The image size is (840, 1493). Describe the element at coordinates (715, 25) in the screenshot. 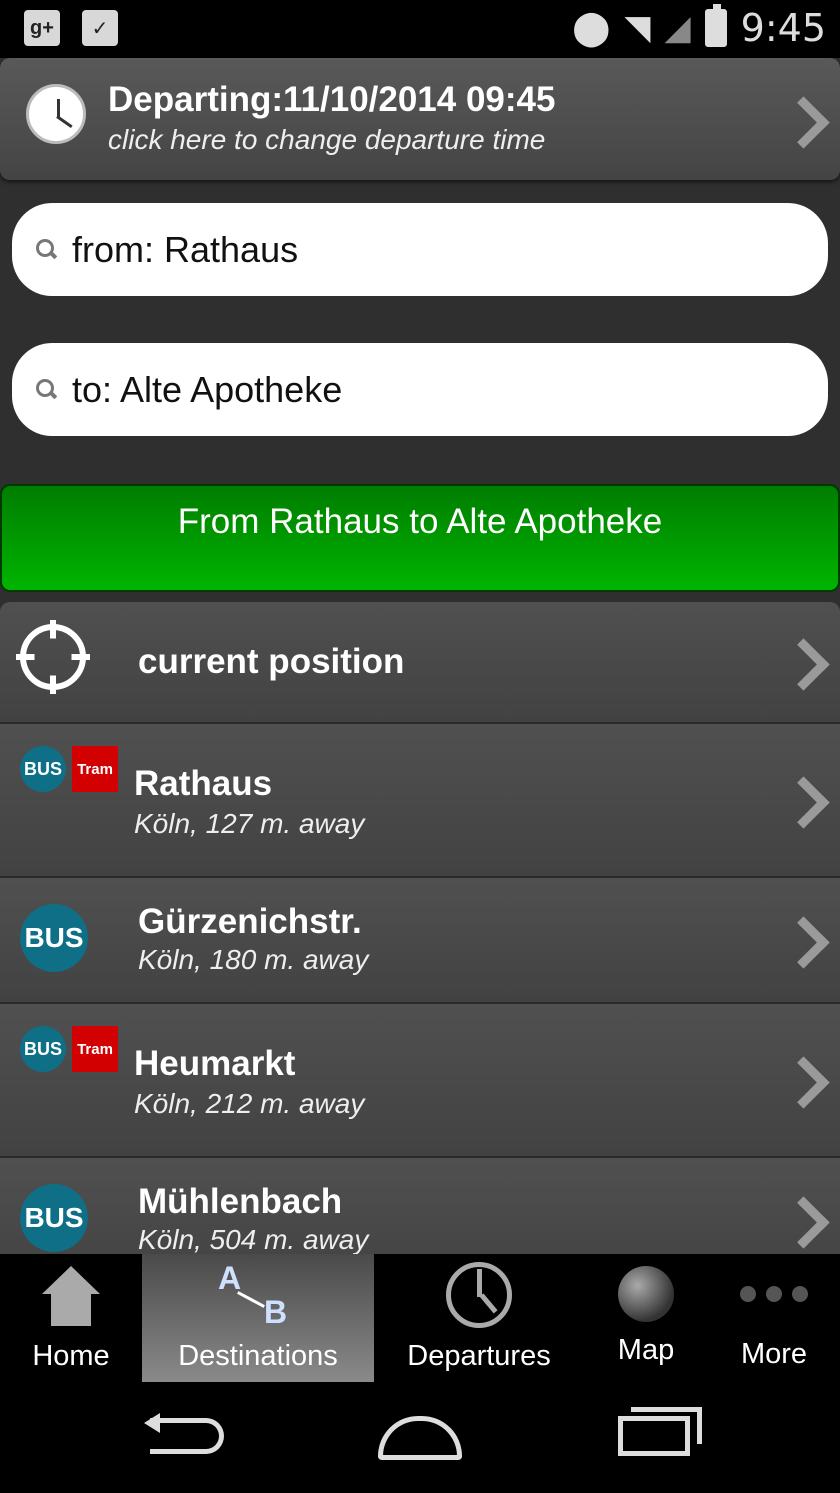

I see `battery-icon` at that location.